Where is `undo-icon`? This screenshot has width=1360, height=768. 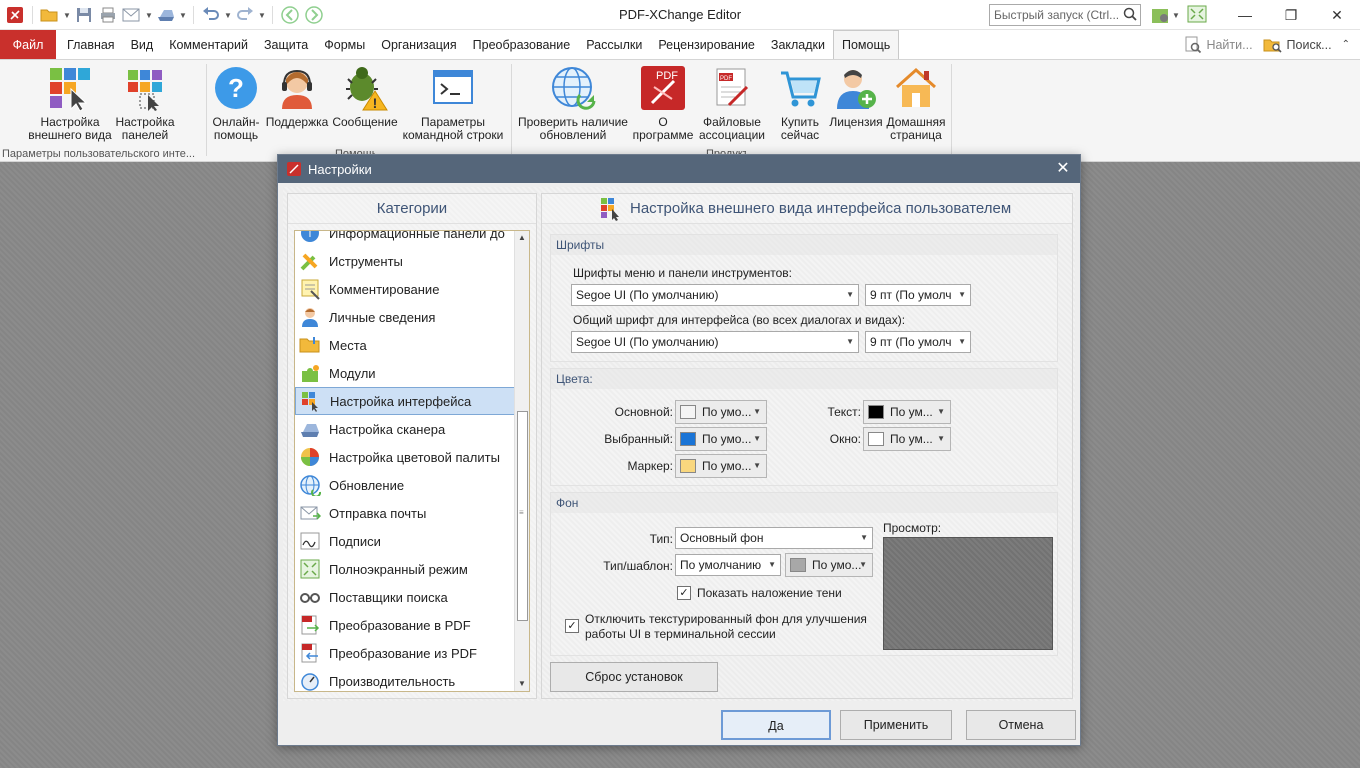
undo-icon is located at coordinates (211, 15).